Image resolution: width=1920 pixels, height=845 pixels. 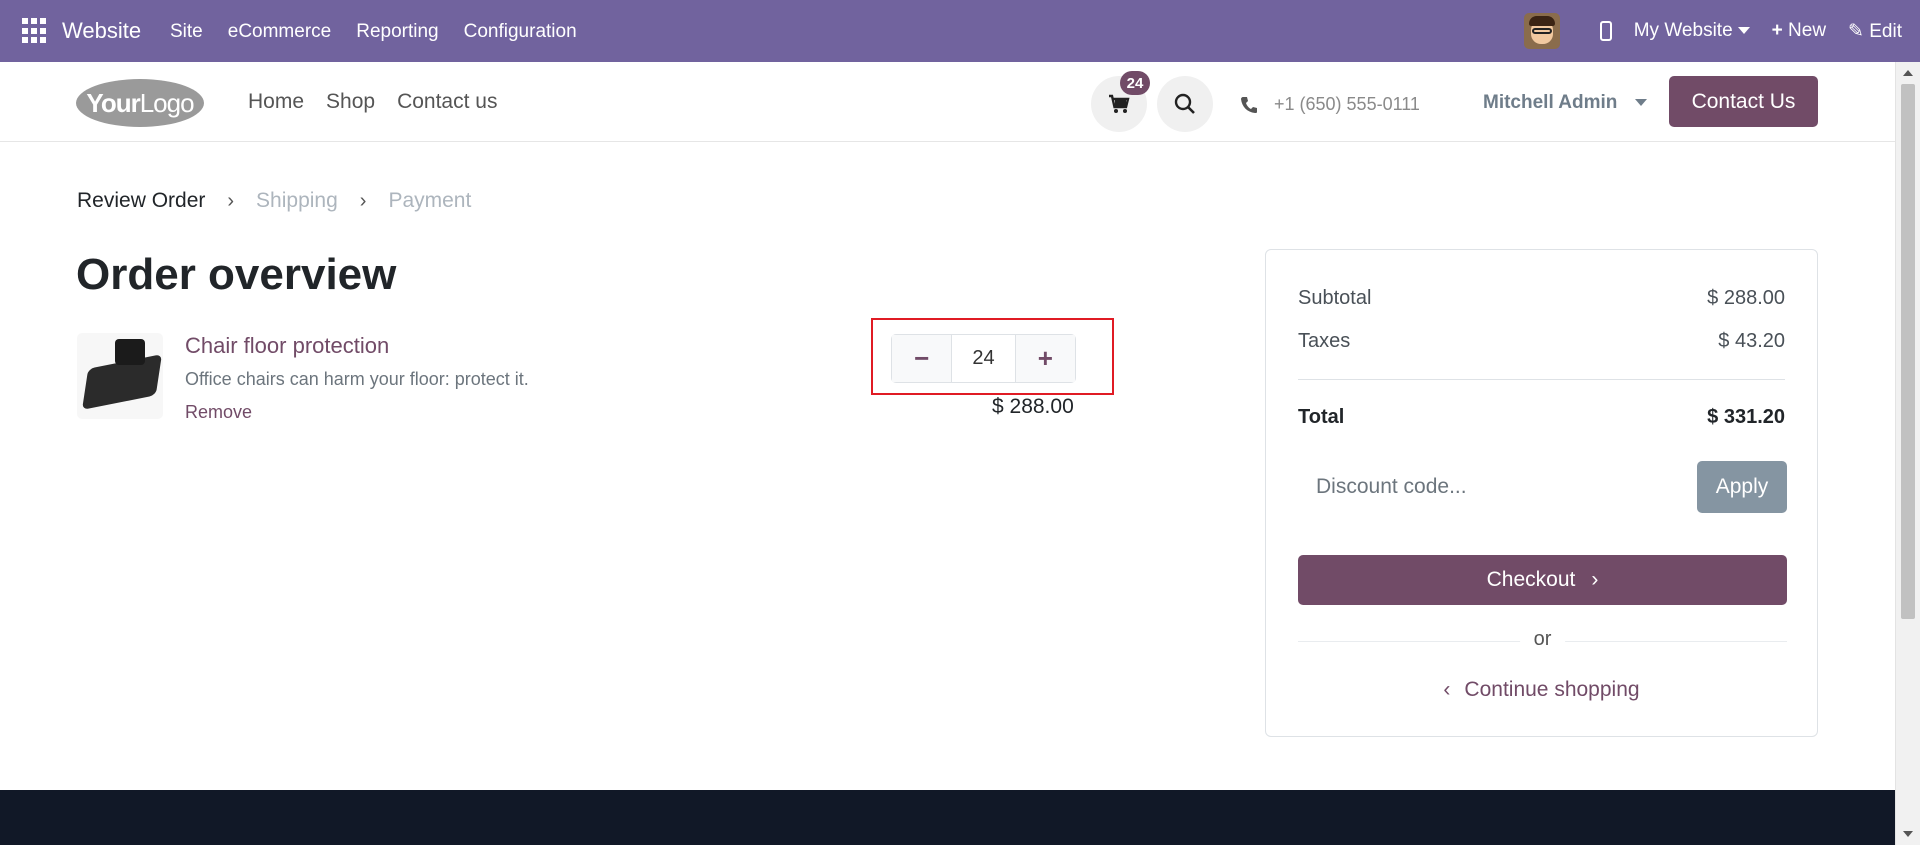 What do you see at coordinates (1541, 298) in the screenshot?
I see `subtotal-row: Subtotal $ 288.00` at bounding box center [1541, 298].